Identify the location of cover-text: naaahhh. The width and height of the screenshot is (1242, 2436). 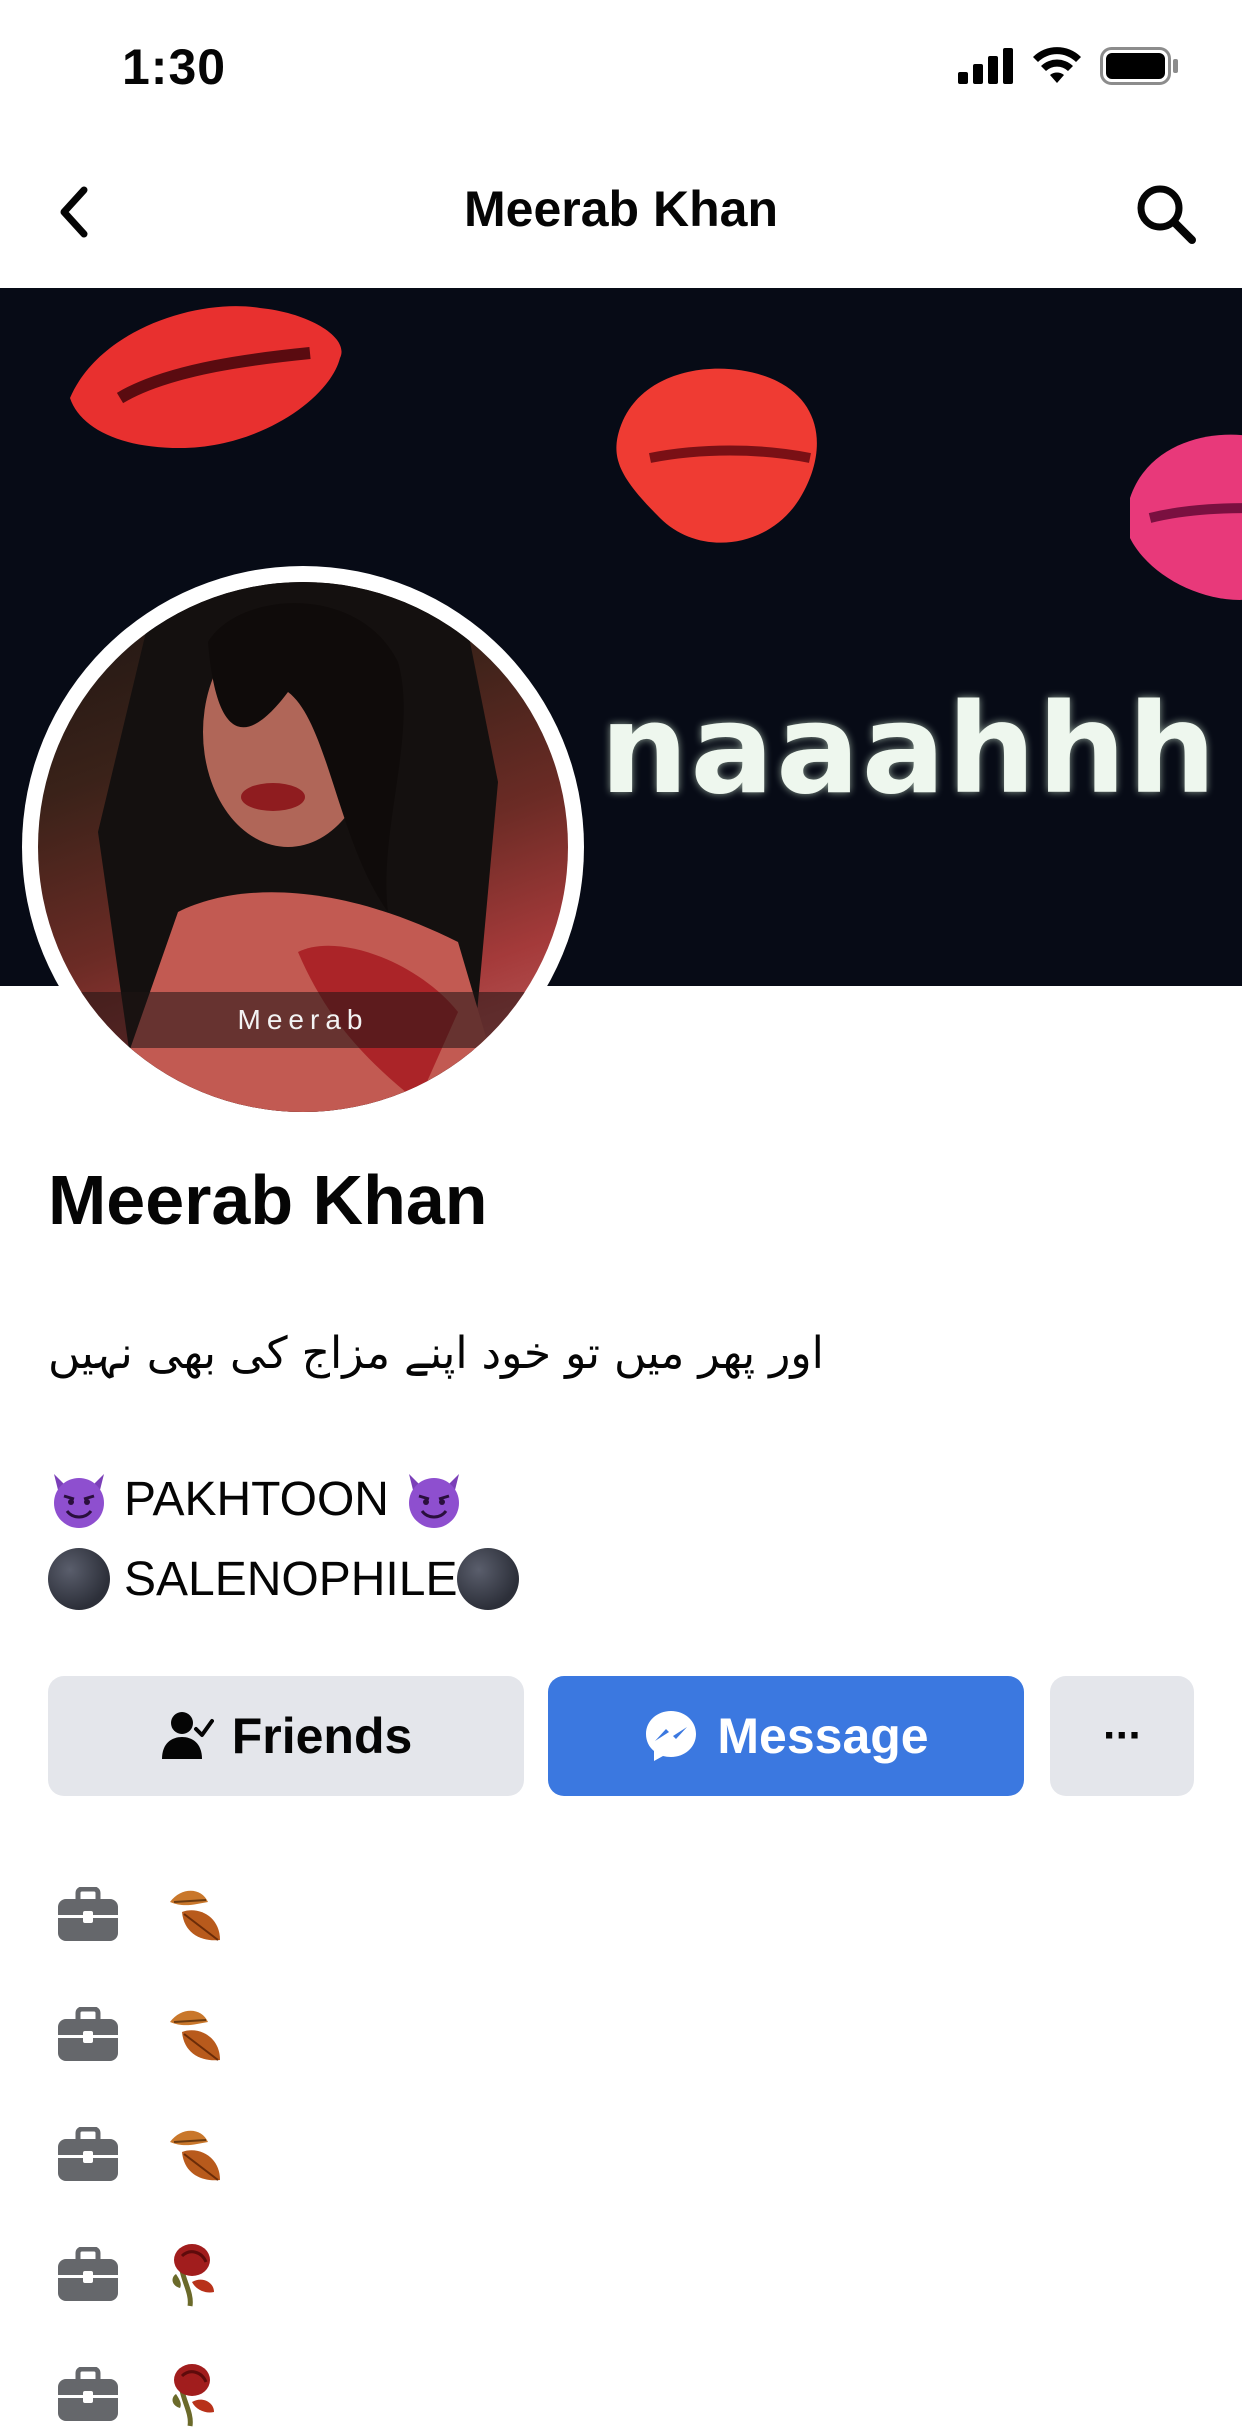
(909, 750).